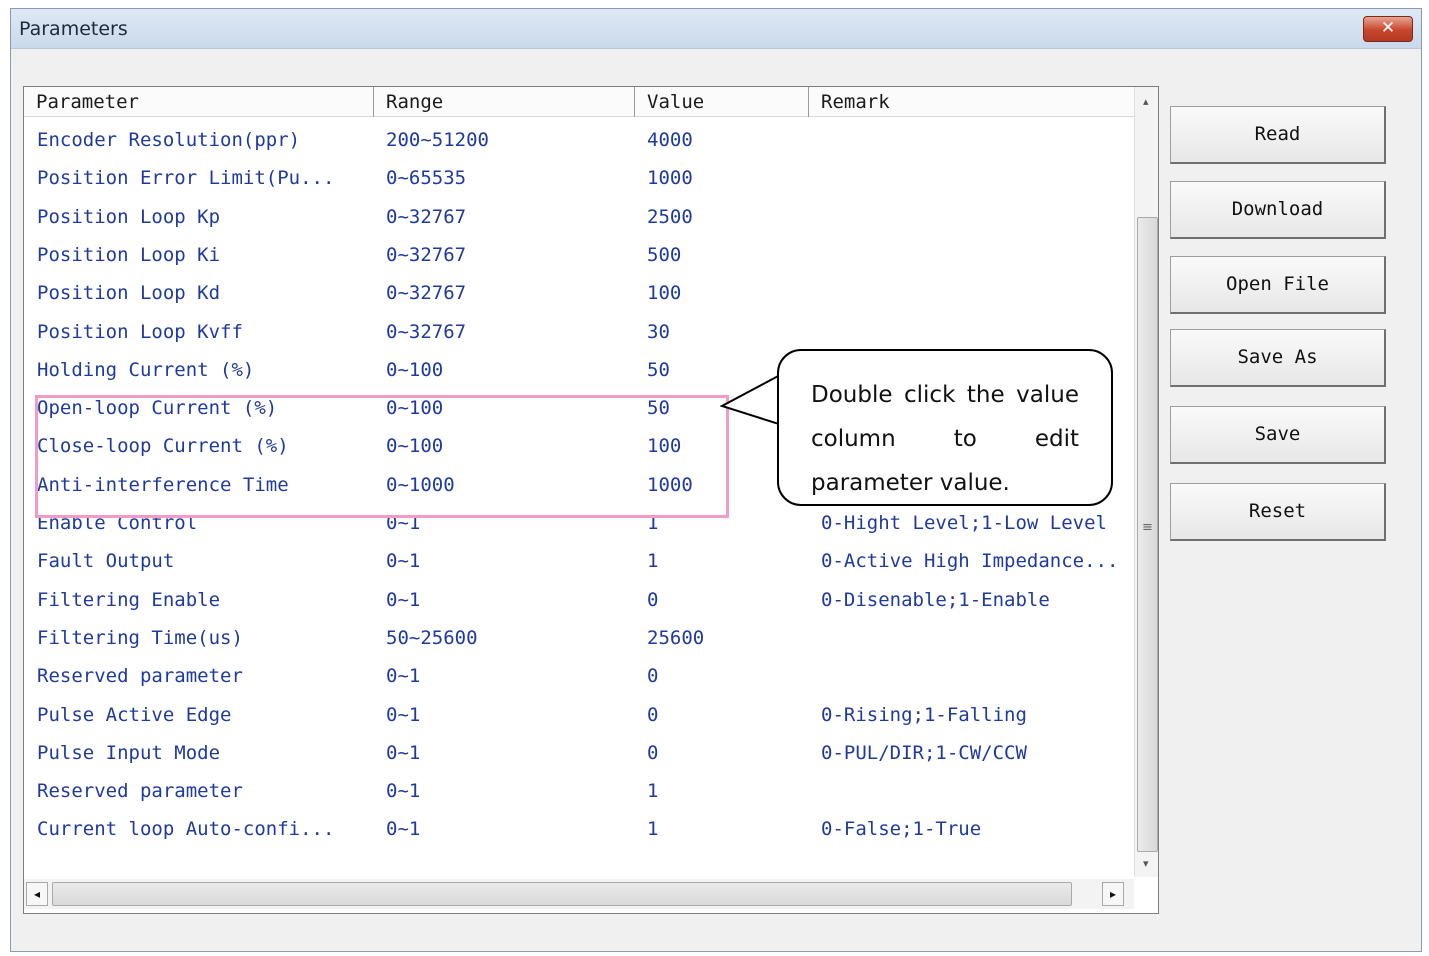  I want to click on table-row: Position Error Limit(Pu... 0~65535 1000, so click(579, 178).